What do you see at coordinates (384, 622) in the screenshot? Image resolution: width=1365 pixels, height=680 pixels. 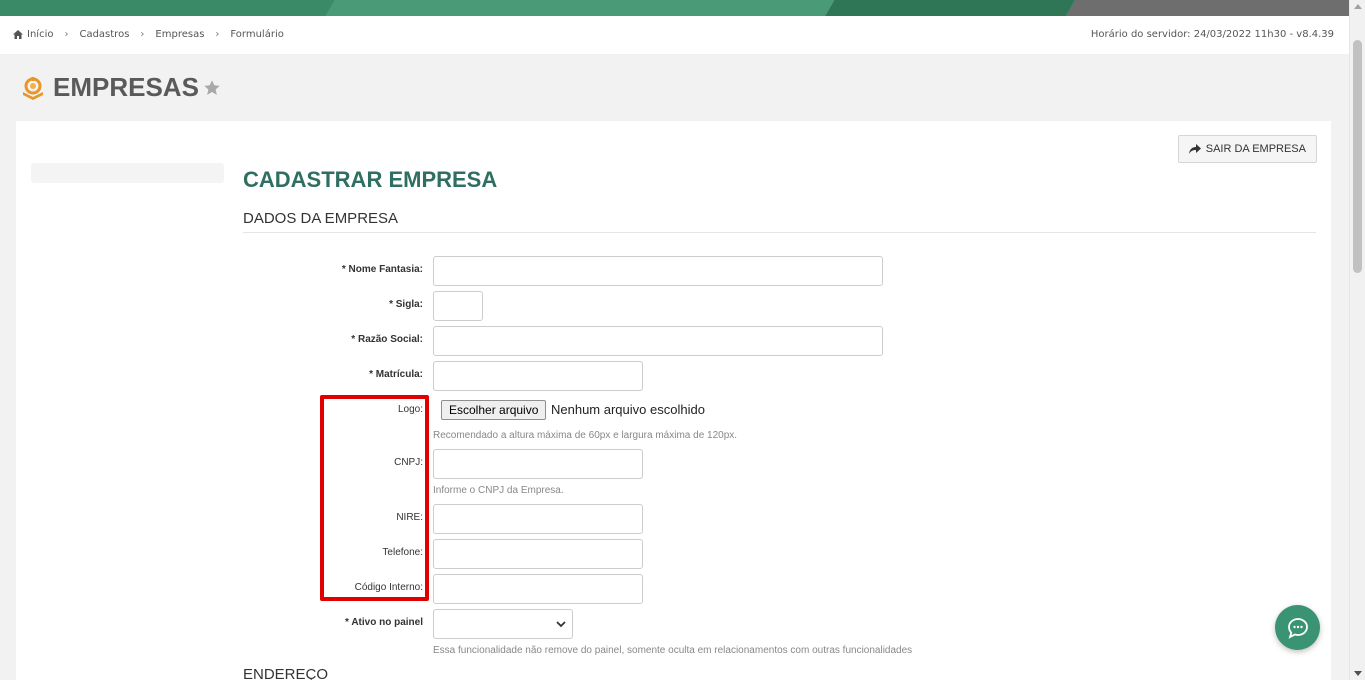 I see `ativo-painel-label: * Ativo no painel` at bounding box center [384, 622].